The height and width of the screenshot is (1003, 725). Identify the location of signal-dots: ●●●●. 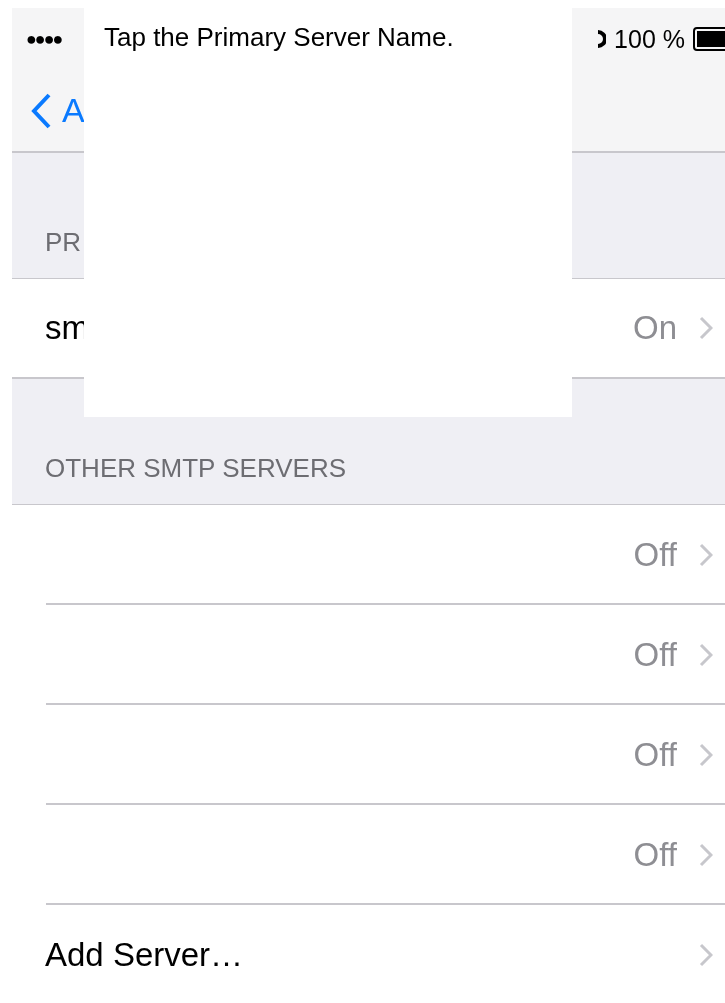
(44, 39).